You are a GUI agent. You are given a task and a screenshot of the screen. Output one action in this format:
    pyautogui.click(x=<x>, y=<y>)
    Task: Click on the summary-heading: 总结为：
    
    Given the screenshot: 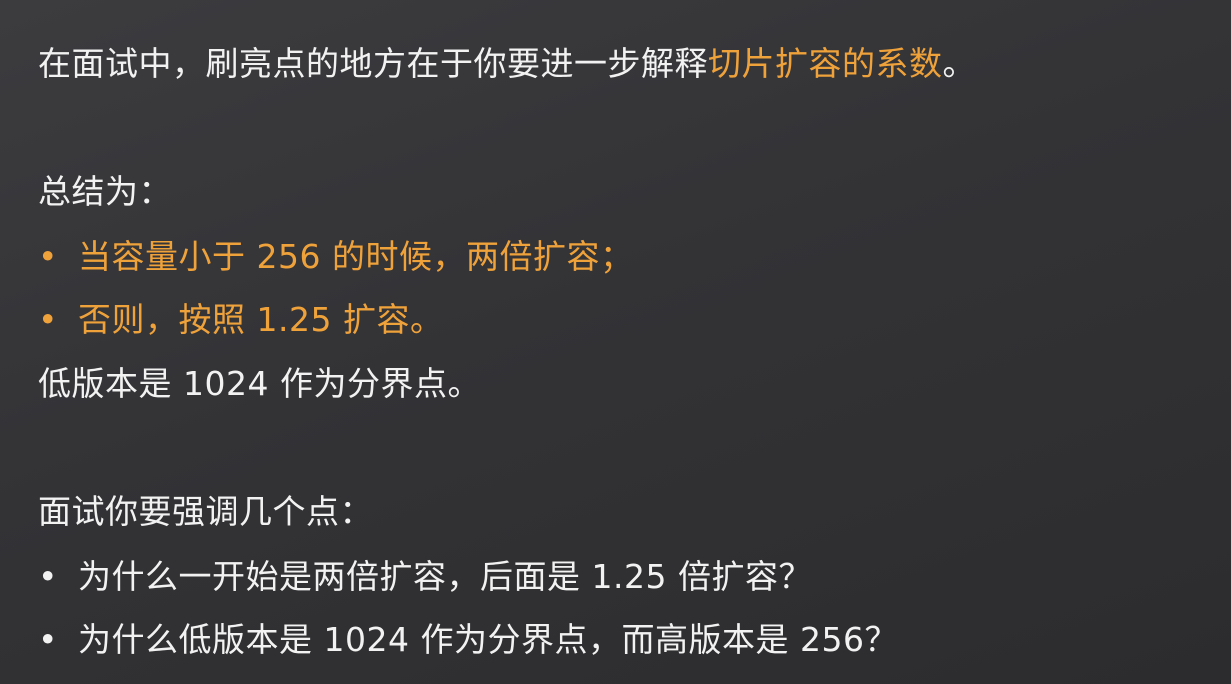 What is the action you would take?
    pyautogui.click(x=105, y=191)
    